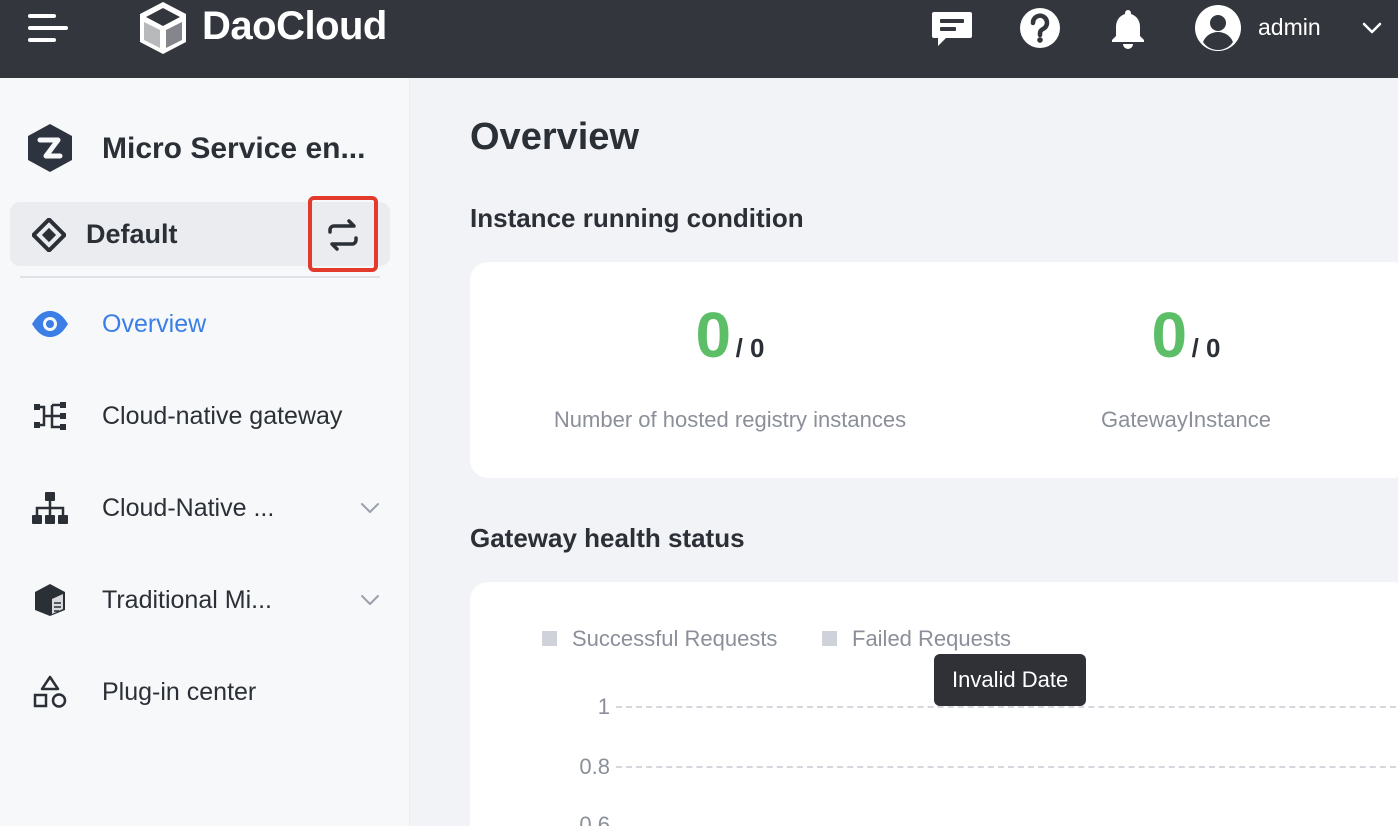 This screenshot has width=1398, height=826. I want to click on page-title: Overview, so click(554, 137).